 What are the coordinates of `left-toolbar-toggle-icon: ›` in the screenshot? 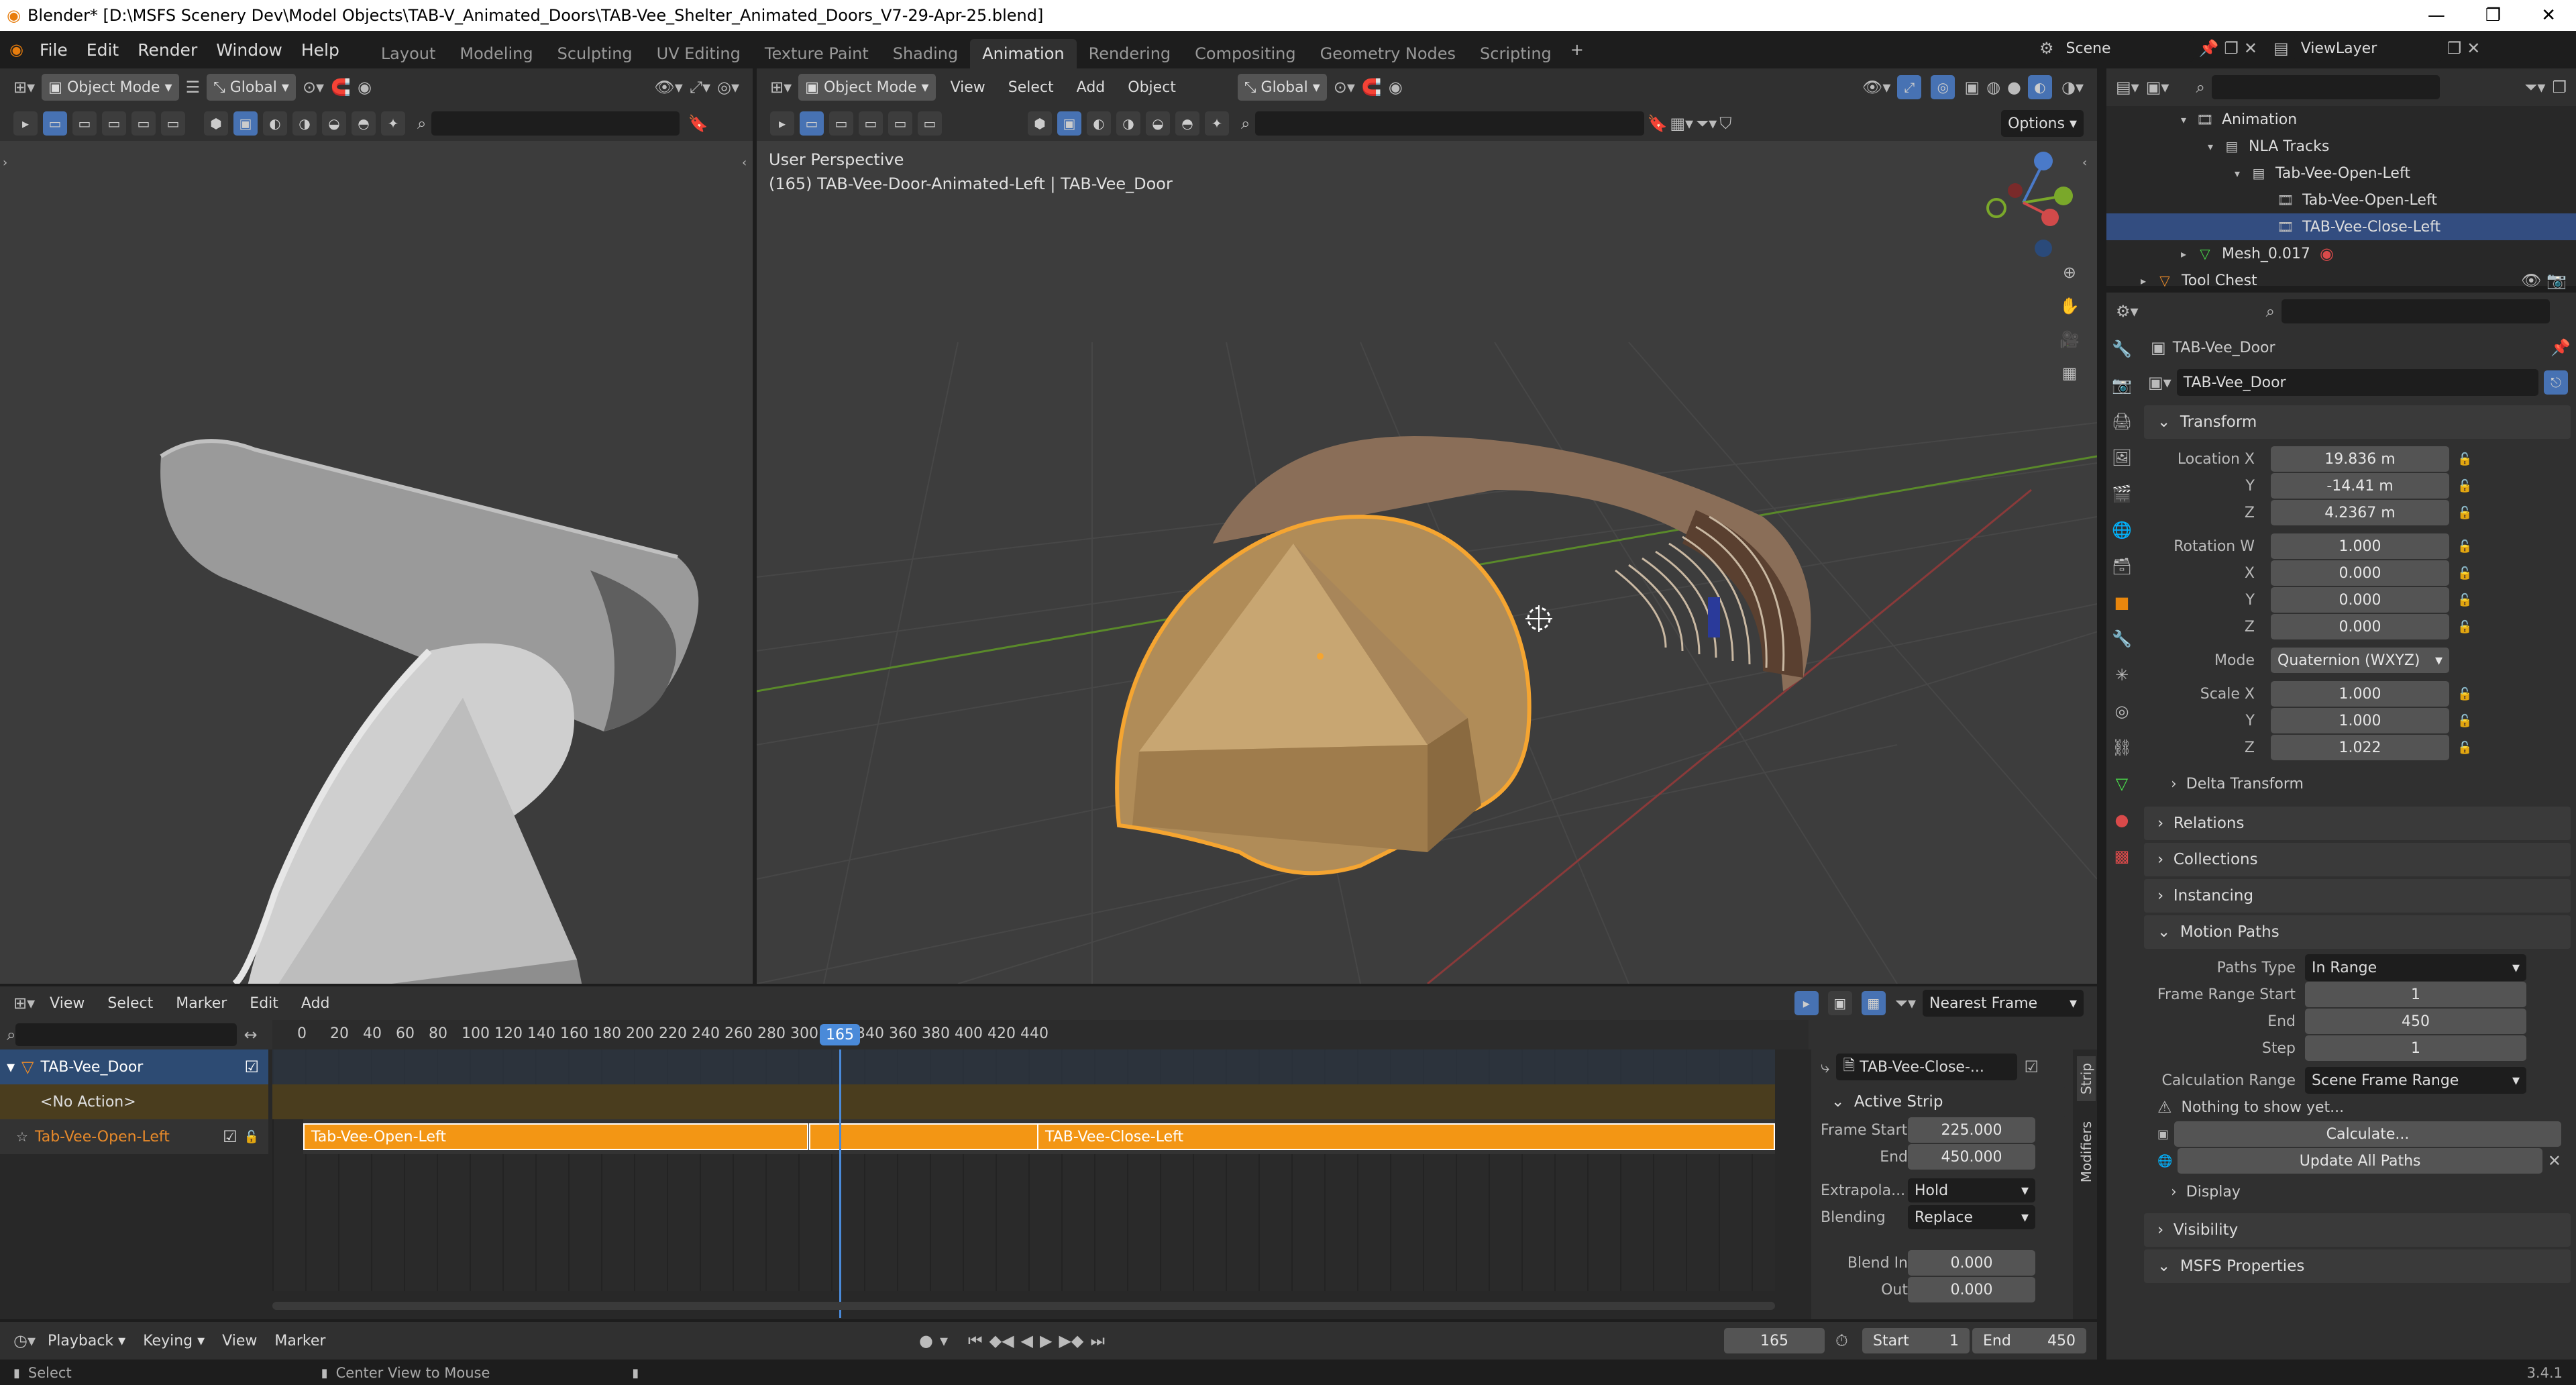 It's located at (5, 163).